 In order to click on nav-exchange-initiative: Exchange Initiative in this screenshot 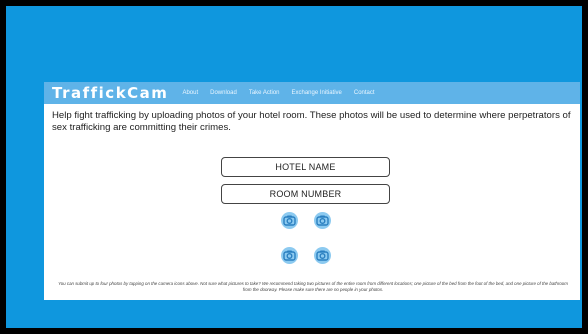, I will do `click(317, 93)`.